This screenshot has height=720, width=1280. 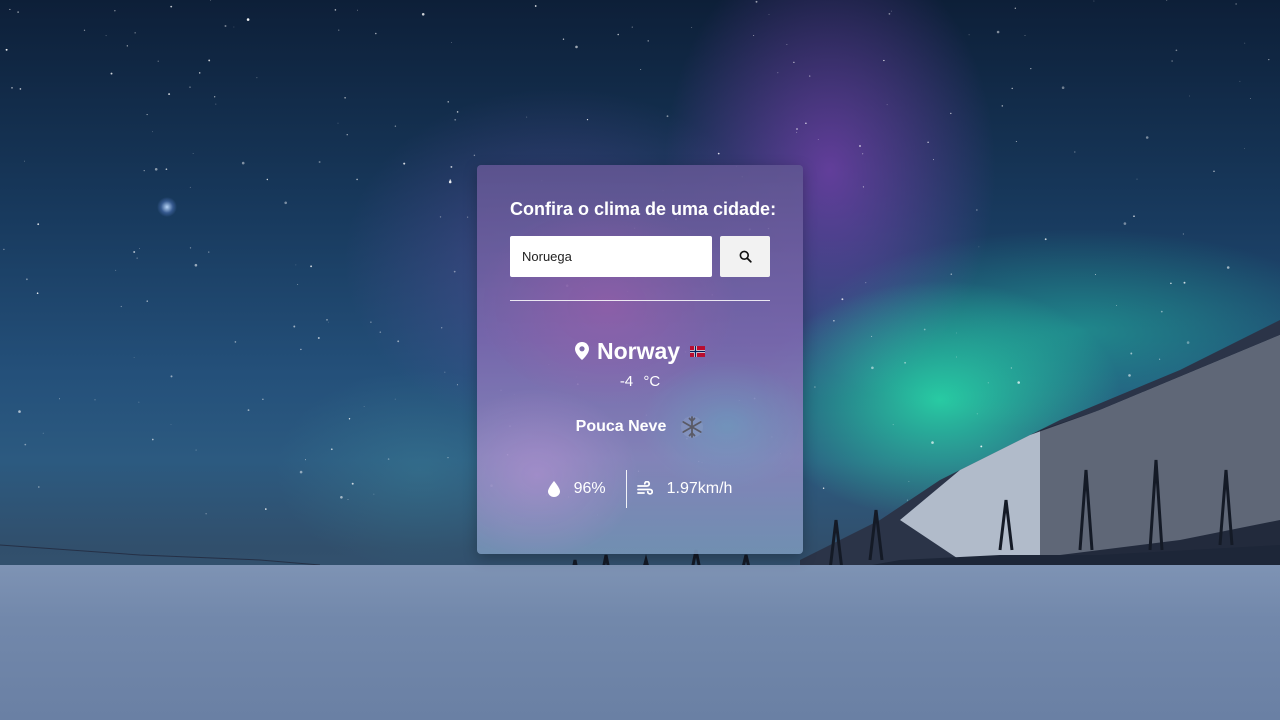 I want to click on snowflake-icon, so click(x=692, y=427).